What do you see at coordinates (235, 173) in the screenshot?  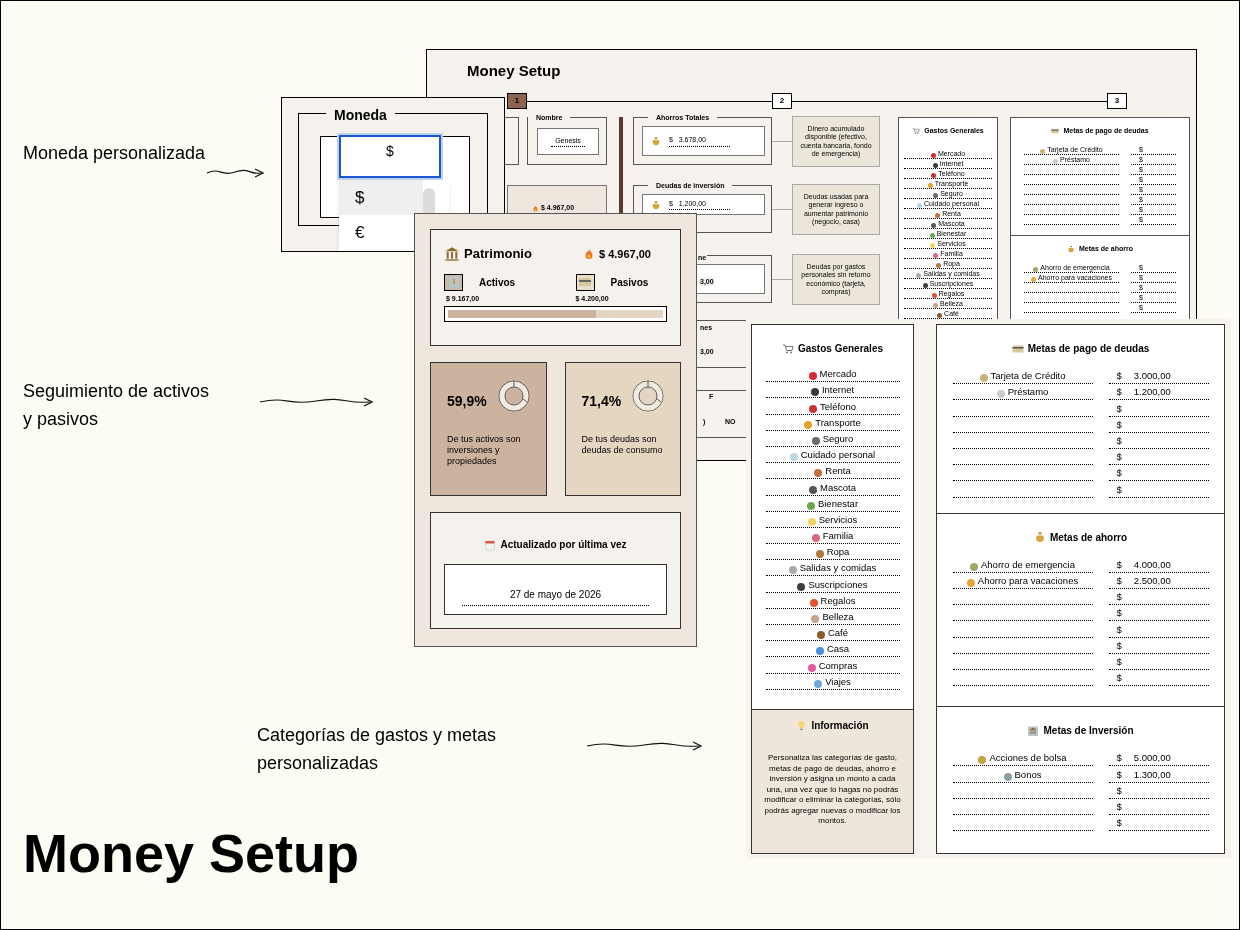 I see `squiggle-arrow` at bounding box center [235, 173].